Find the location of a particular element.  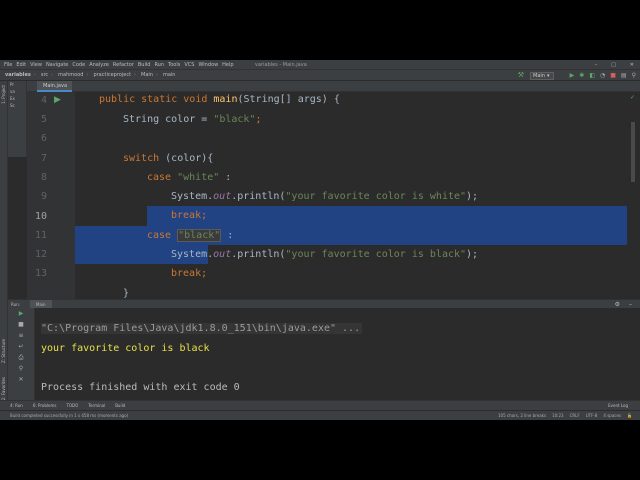

token-string: "white" is located at coordinates (198, 177).